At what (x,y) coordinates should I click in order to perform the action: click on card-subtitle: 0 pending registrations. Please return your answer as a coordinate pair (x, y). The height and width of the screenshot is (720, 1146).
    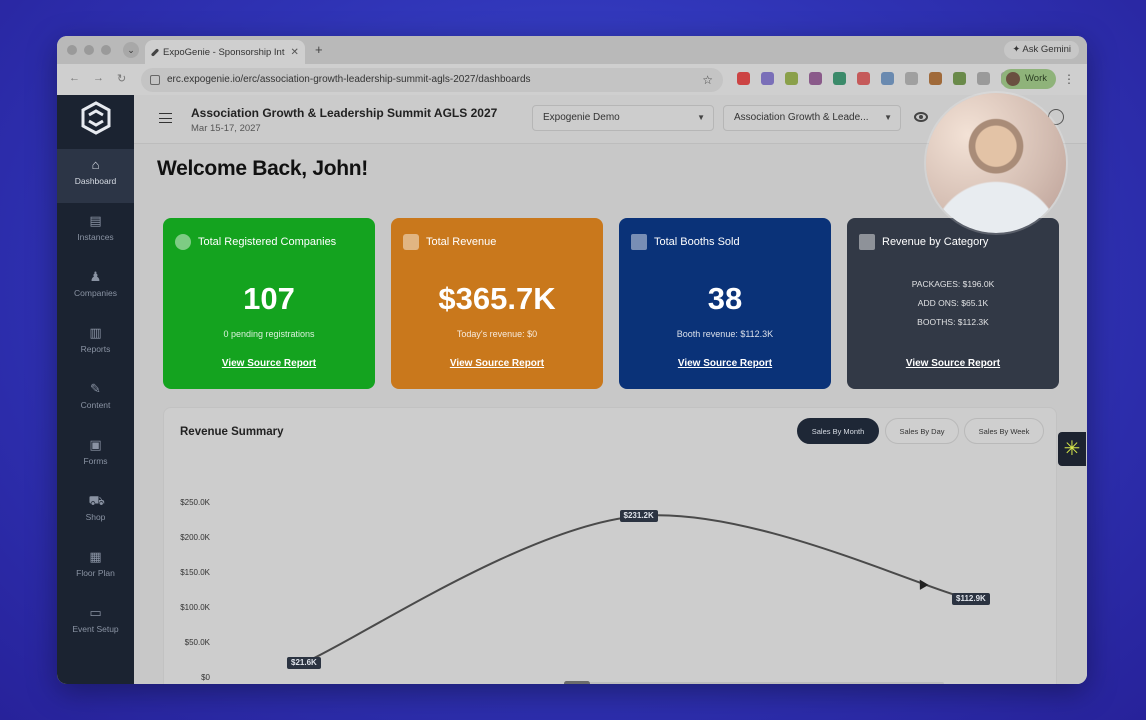
    Looking at the image, I should click on (269, 334).